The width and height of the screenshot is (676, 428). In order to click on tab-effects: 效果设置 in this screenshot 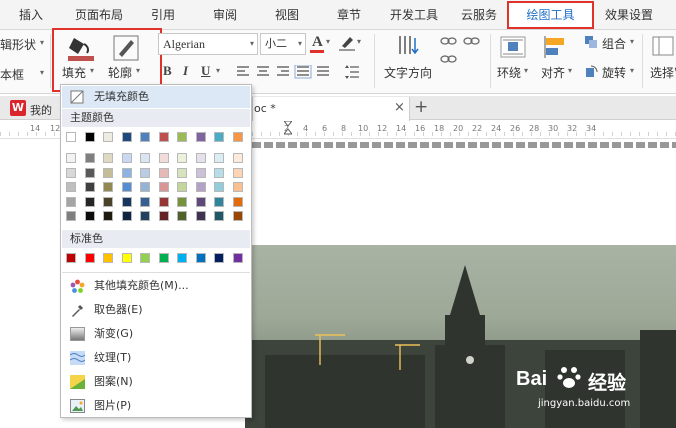, I will do `click(629, 15)`.